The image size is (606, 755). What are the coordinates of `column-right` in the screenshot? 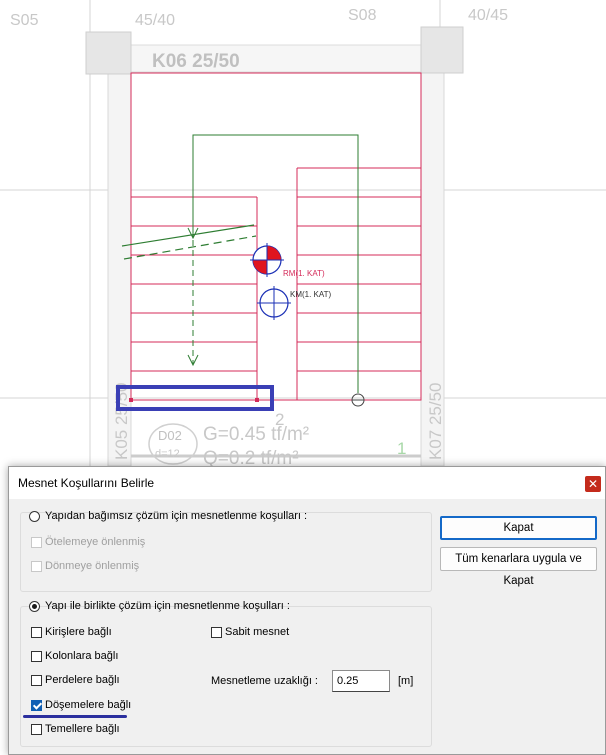 It's located at (442, 50).